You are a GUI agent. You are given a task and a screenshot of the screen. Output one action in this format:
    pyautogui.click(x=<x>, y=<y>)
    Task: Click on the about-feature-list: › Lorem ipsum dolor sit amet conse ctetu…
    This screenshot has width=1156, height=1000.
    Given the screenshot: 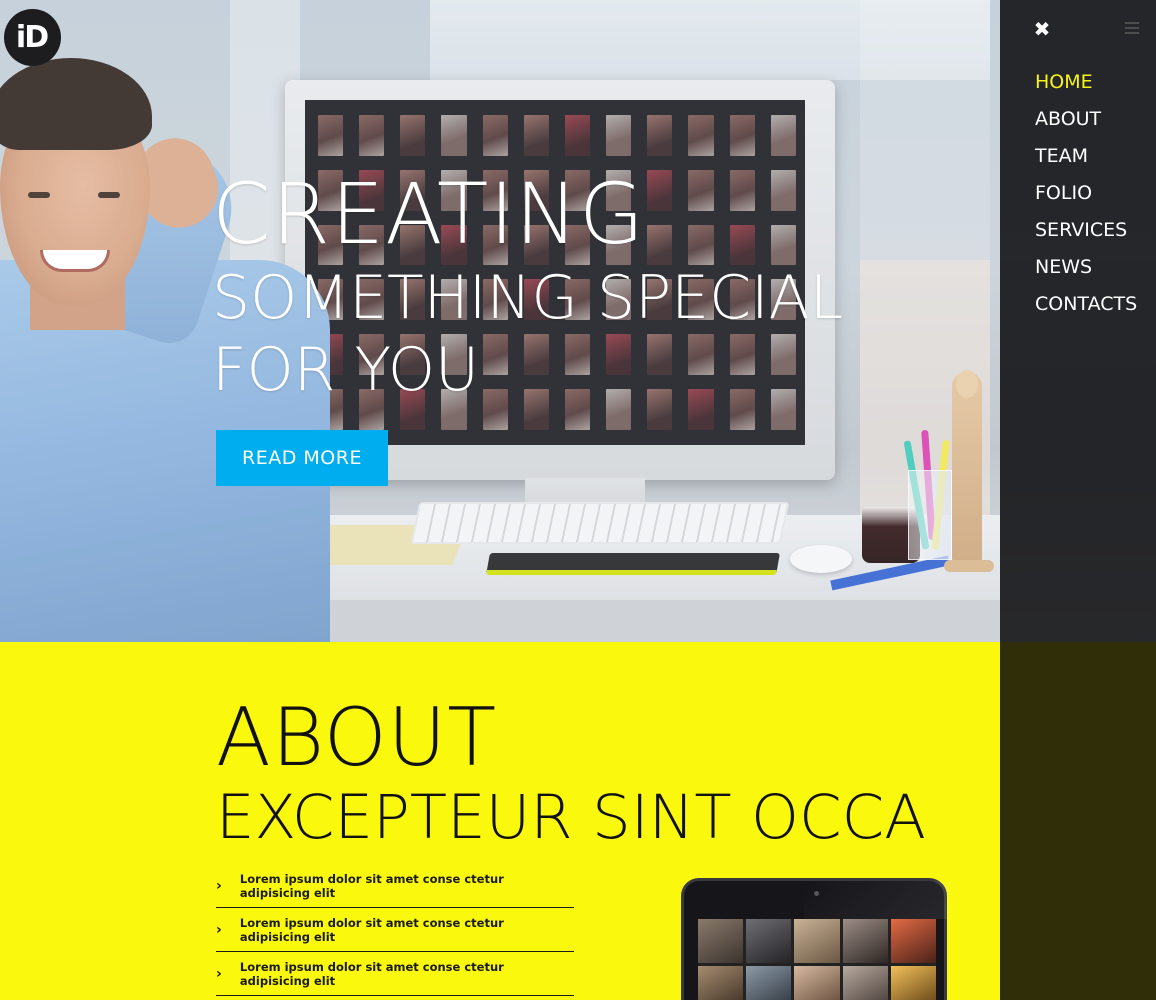 What is the action you would take?
    pyautogui.click(x=395, y=930)
    